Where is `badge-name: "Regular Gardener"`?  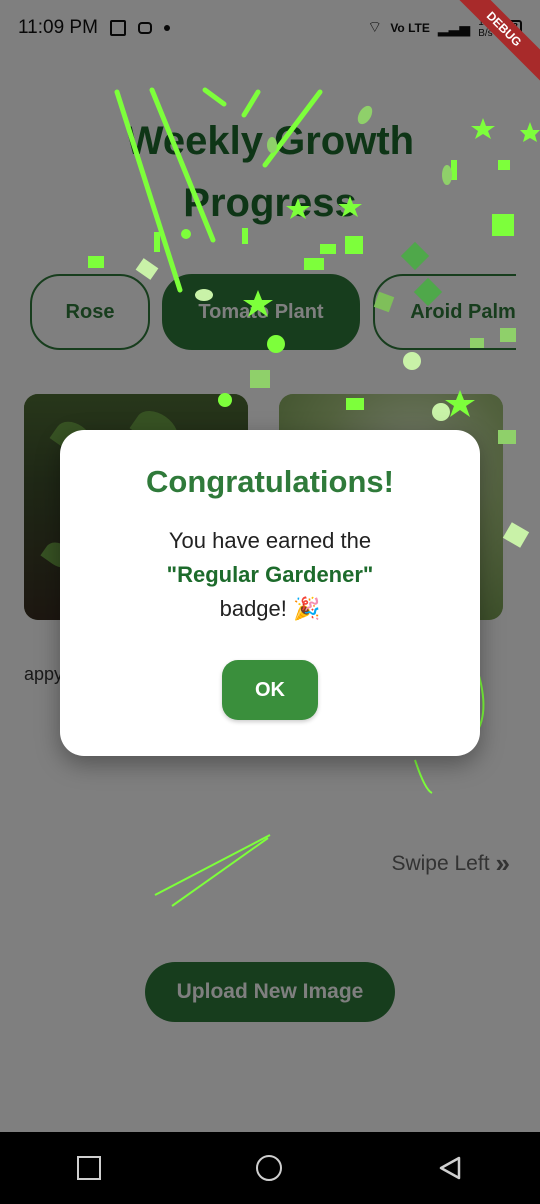
badge-name: "Regular Gardener" is located at coordinates (270, 574).